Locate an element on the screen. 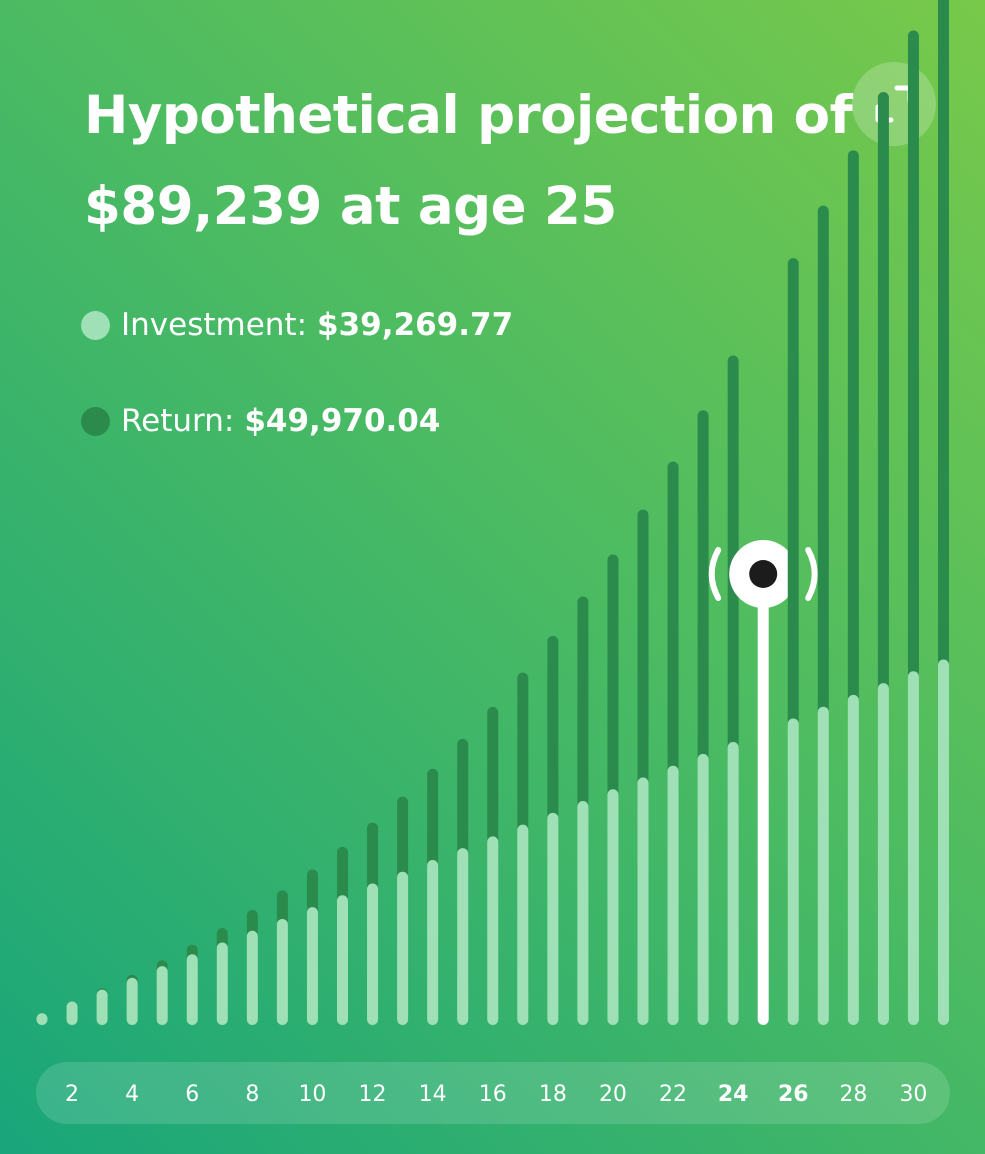 The height and width of the screenshot is (1154, 985). tick-label: 24 is located at coordinates (733, 1094).